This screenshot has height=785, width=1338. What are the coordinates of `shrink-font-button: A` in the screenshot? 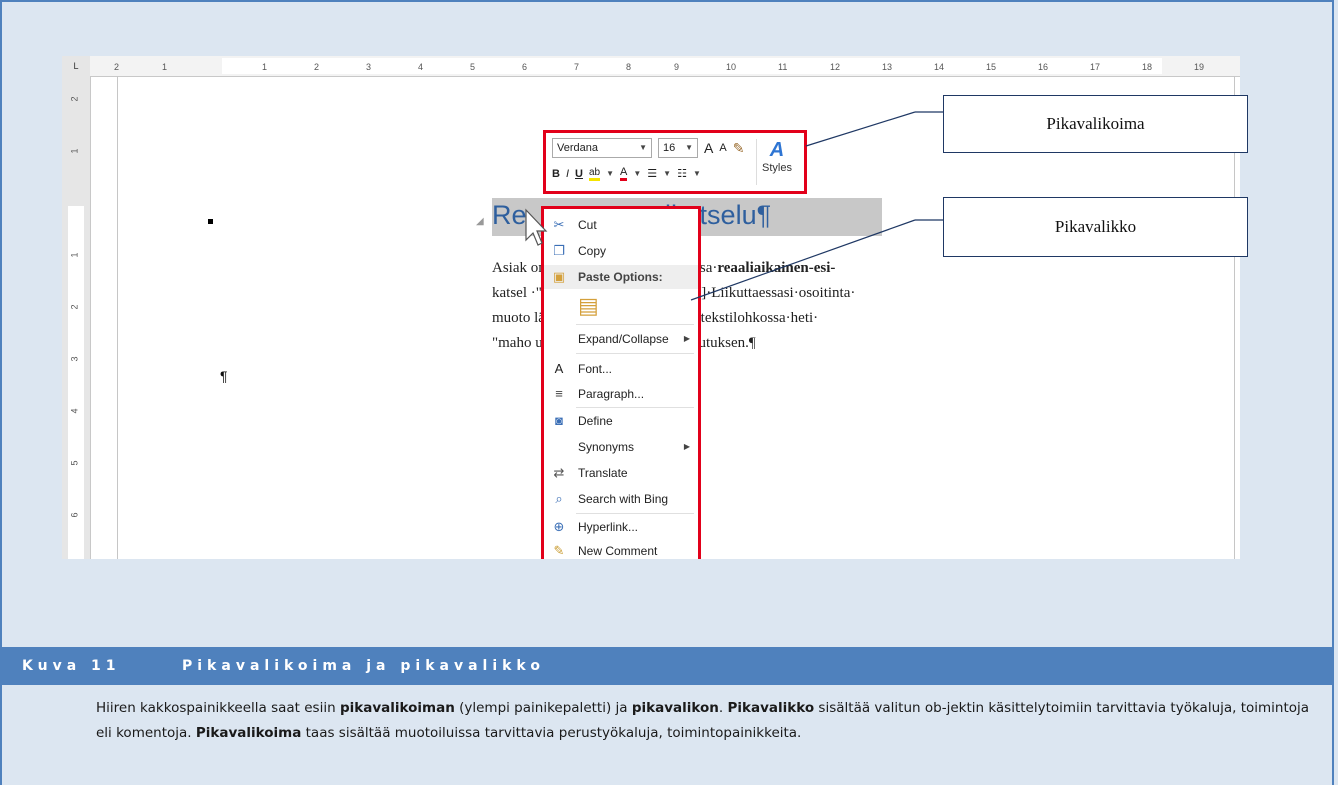 It's located at (722, 148).